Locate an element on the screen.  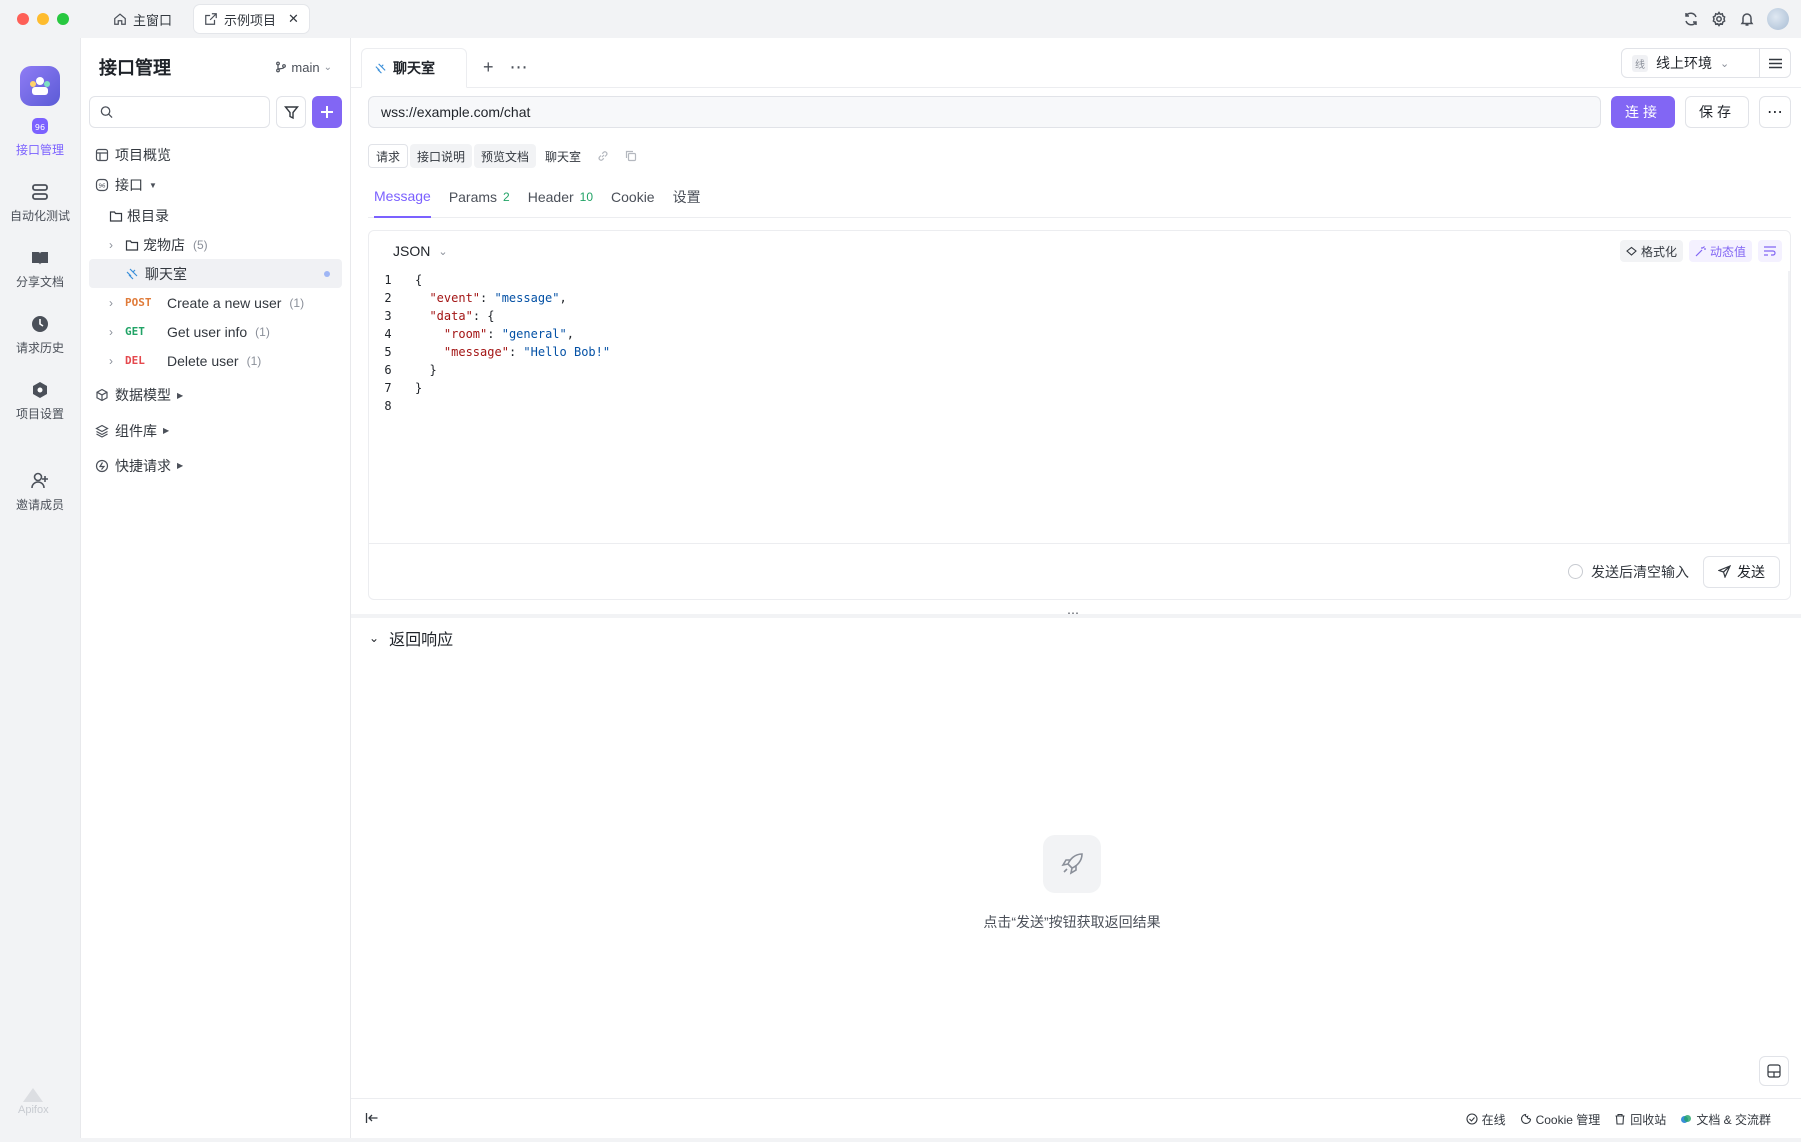
zoom-window-button is located at coordinates (63, 19).